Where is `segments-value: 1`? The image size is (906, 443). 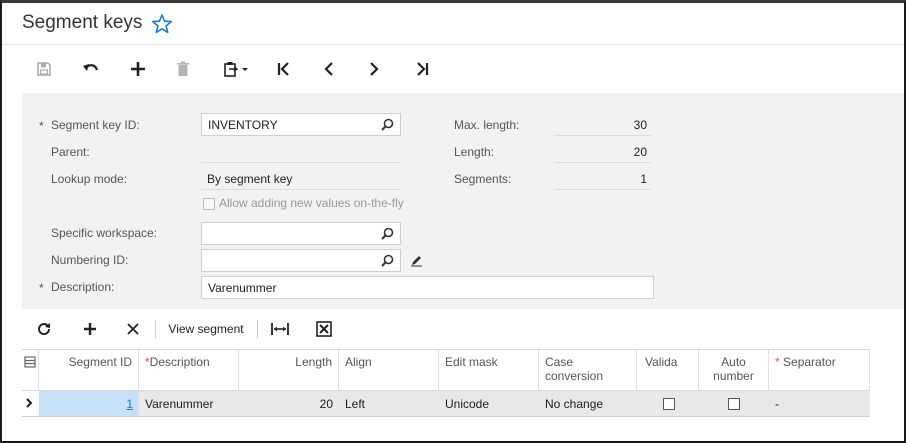
segments-value: 1 is located at coordinates (602, 179).